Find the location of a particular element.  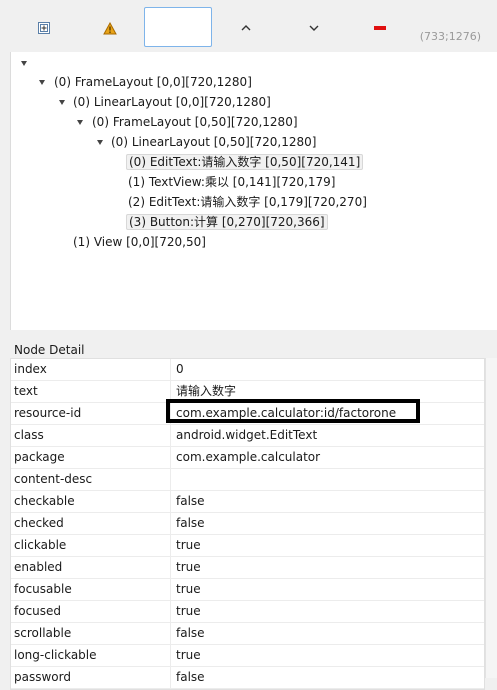

tree-node: (1) View [0,0][720,50] is located at coordinates (139, 242).